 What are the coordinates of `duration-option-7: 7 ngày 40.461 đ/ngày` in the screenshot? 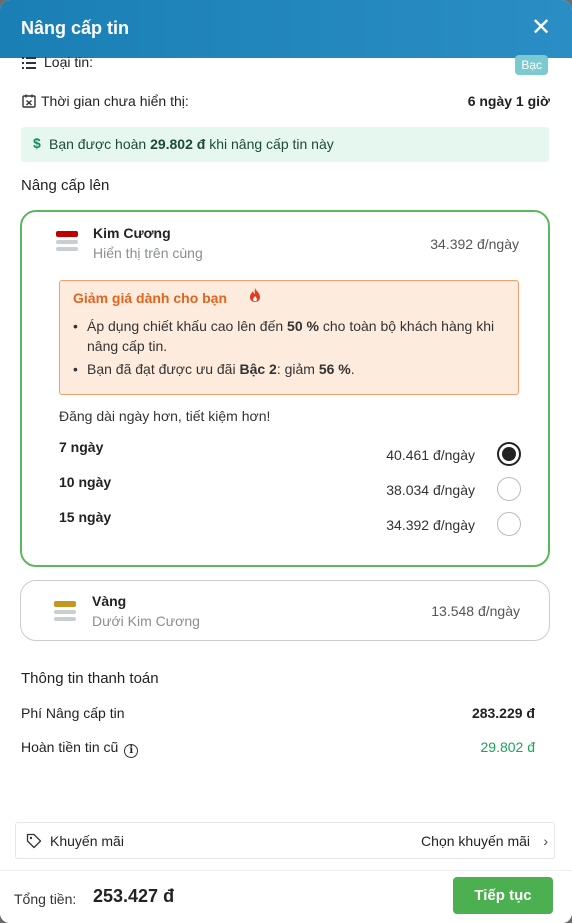 It's located at (290, 453).